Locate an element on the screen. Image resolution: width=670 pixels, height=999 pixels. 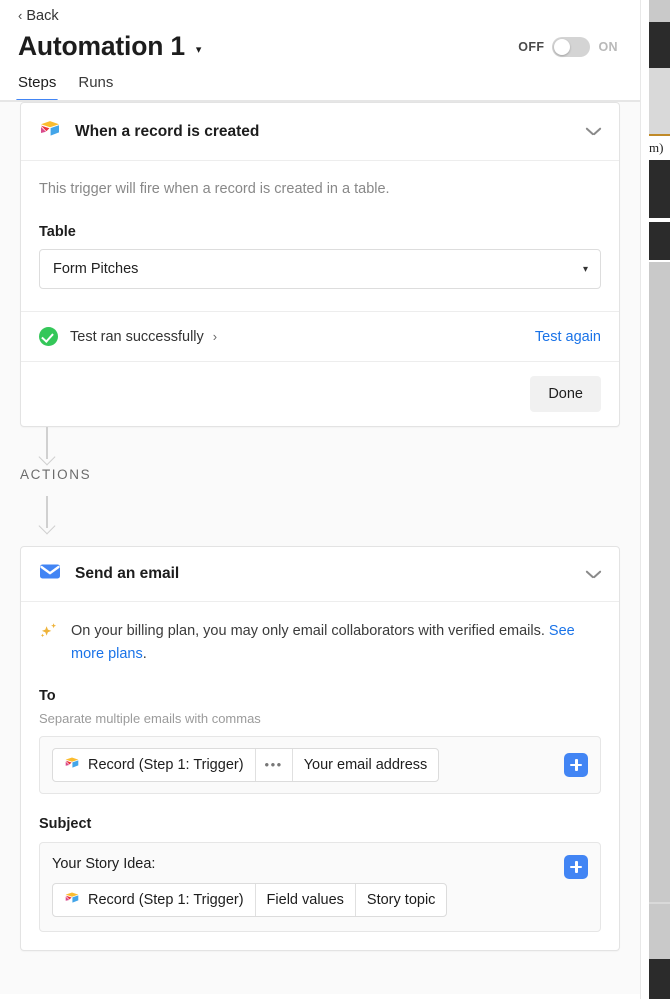
ellipsis-icon: ••• is located at coordinates (274, 764).